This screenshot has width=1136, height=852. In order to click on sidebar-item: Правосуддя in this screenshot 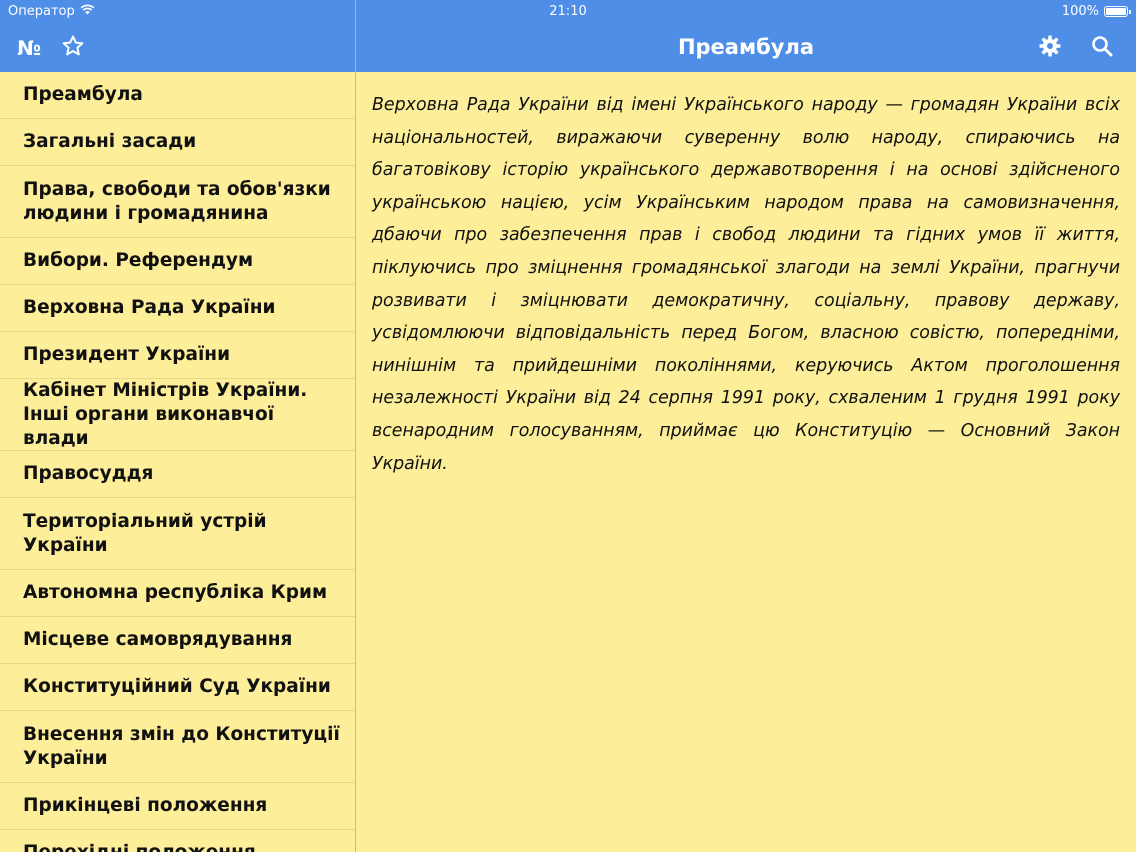, I will do `click(177, 474)`.